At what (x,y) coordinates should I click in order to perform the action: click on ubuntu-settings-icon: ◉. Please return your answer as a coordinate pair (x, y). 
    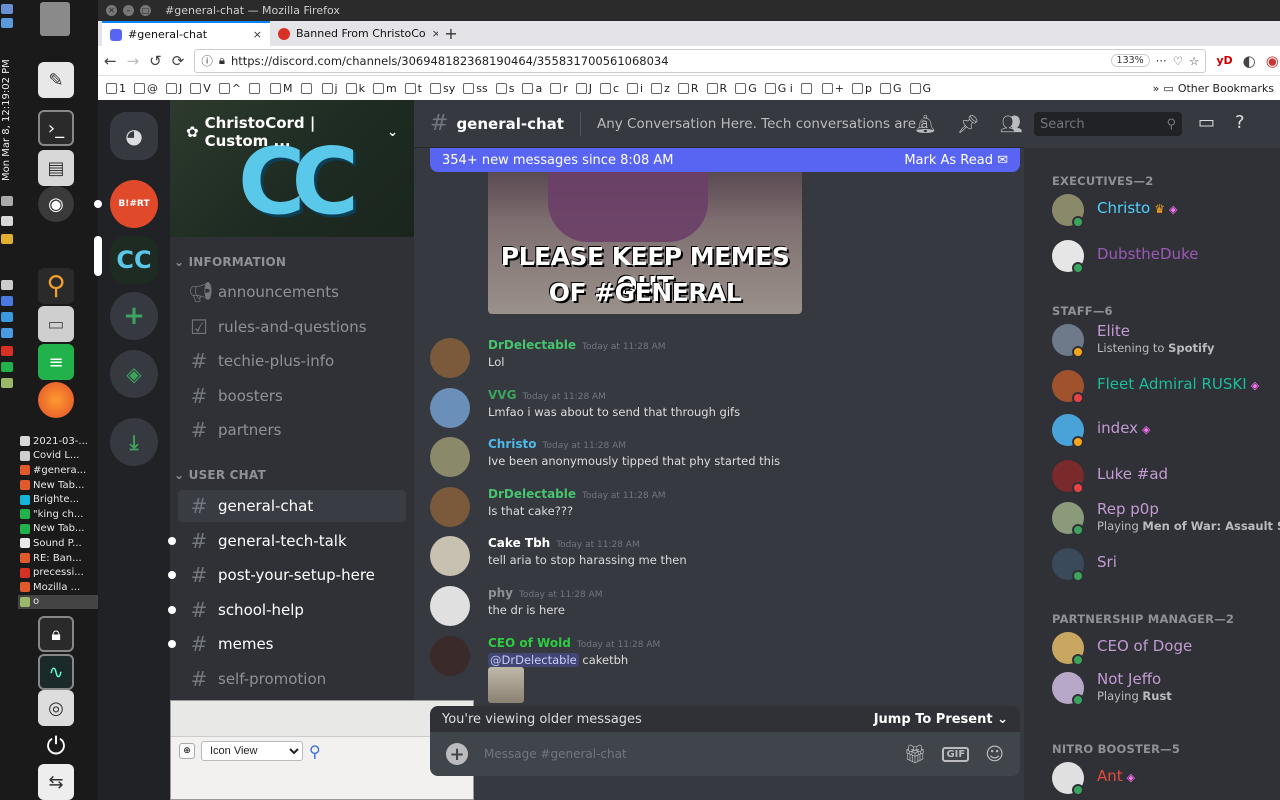
    Looking at the image, I should click on (56, 204).